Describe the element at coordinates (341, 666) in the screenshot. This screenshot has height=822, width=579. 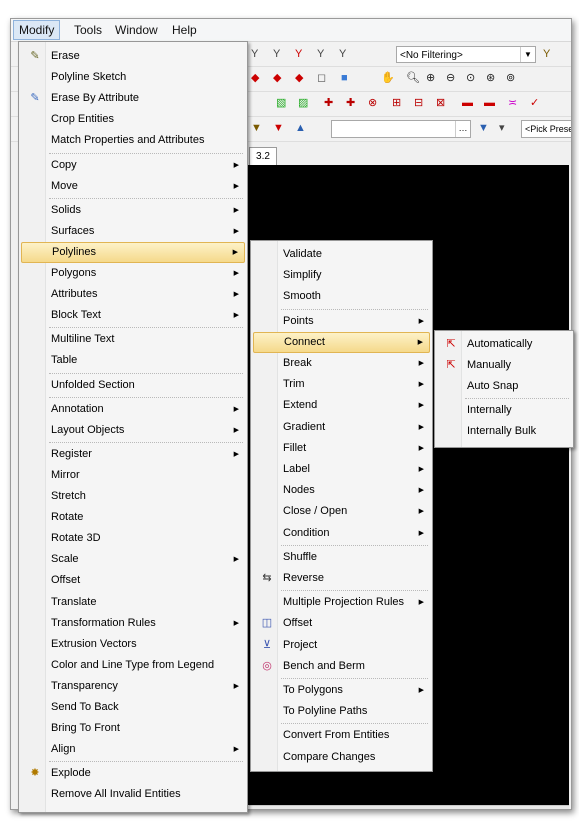
I see `menu-item-bench-and-berm: ◎ Bench and Berm` at that location.